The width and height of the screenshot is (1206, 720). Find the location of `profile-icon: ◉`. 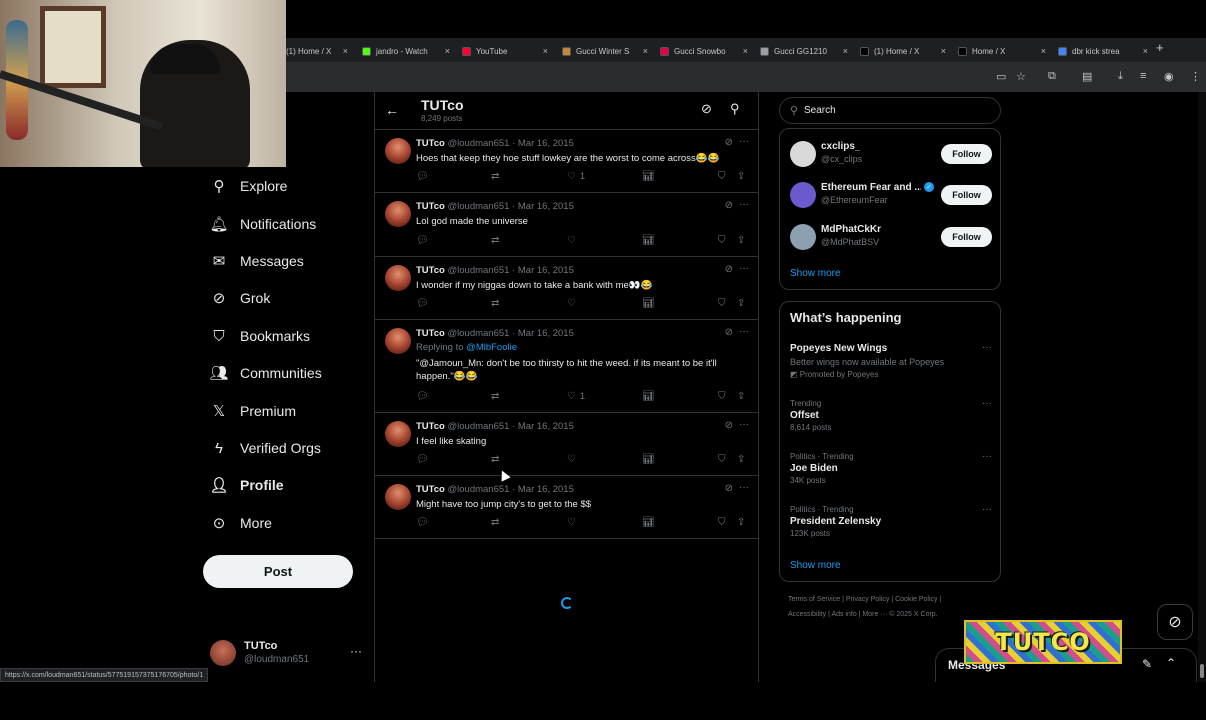

profile-icon: ◉ is located at coordinates (1169, 76).